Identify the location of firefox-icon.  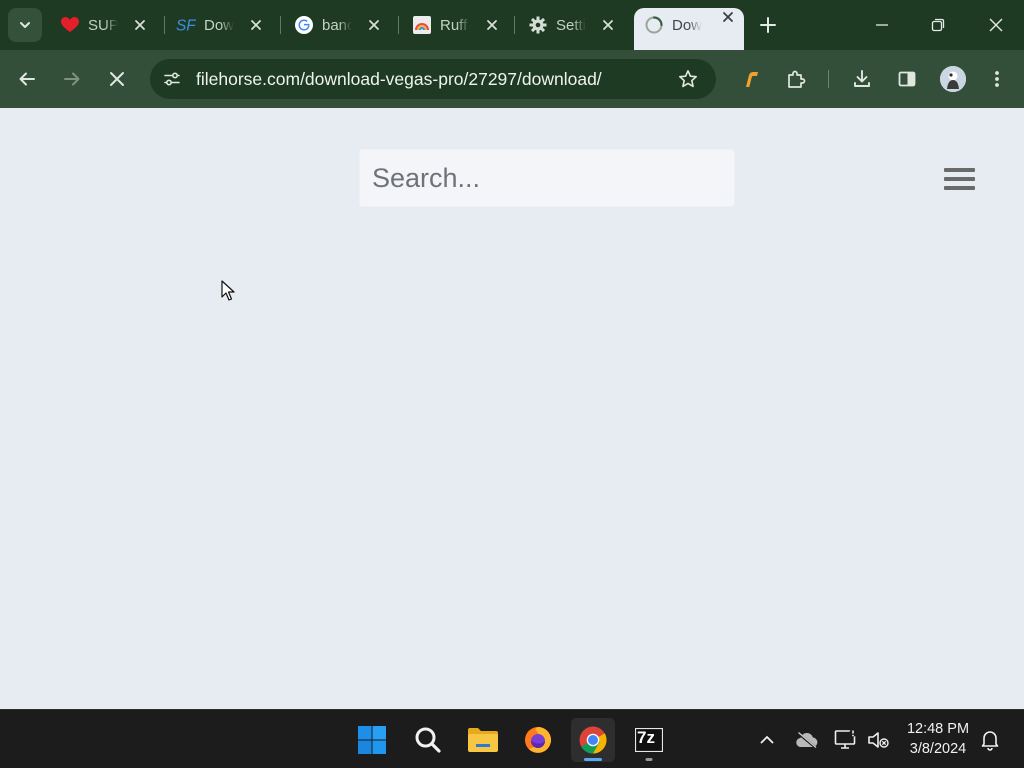
(538, 740).